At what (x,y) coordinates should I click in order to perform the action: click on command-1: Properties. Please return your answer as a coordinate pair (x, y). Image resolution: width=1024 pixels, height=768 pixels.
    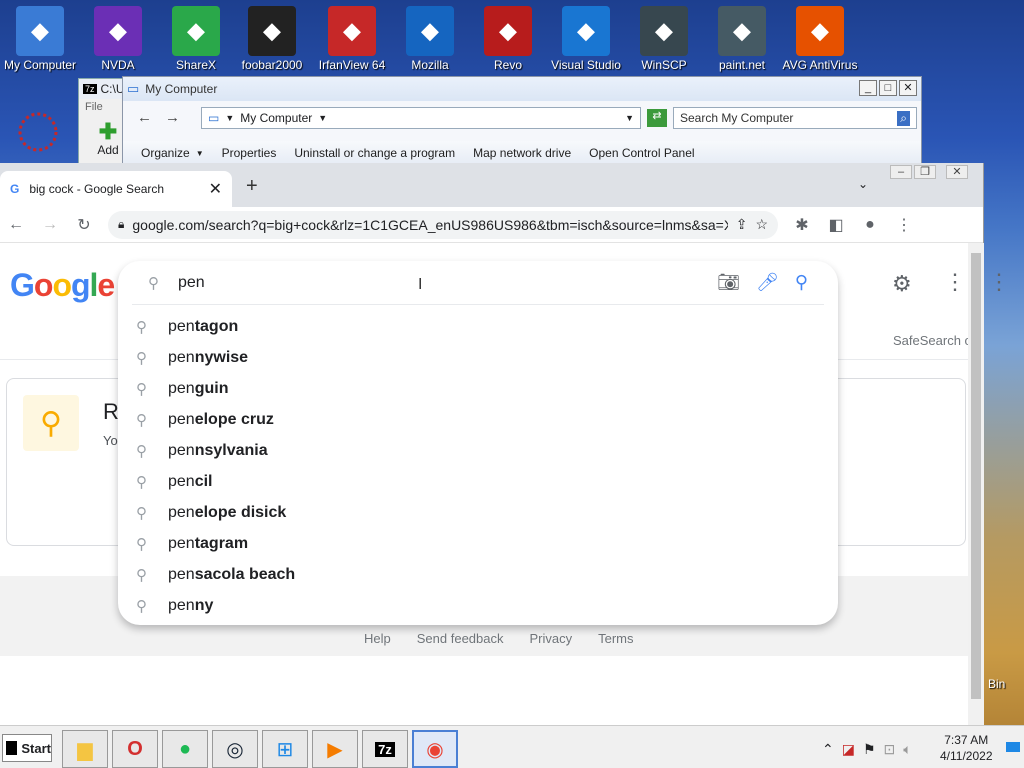
    Looking at the image, I should click on (249, 153).